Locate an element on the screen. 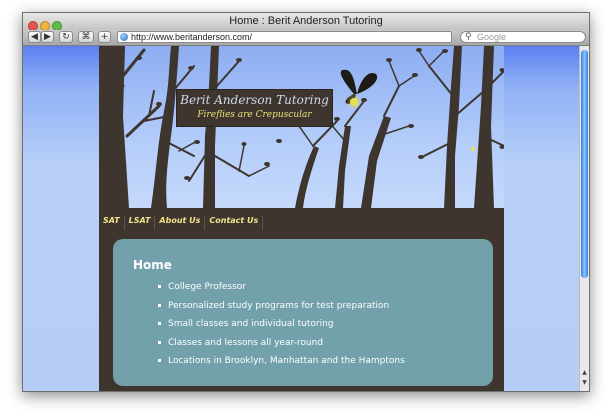 This screenshot has width=611, height=420. back-arrow-icon: ◀ is located at coordinates (34, 37).